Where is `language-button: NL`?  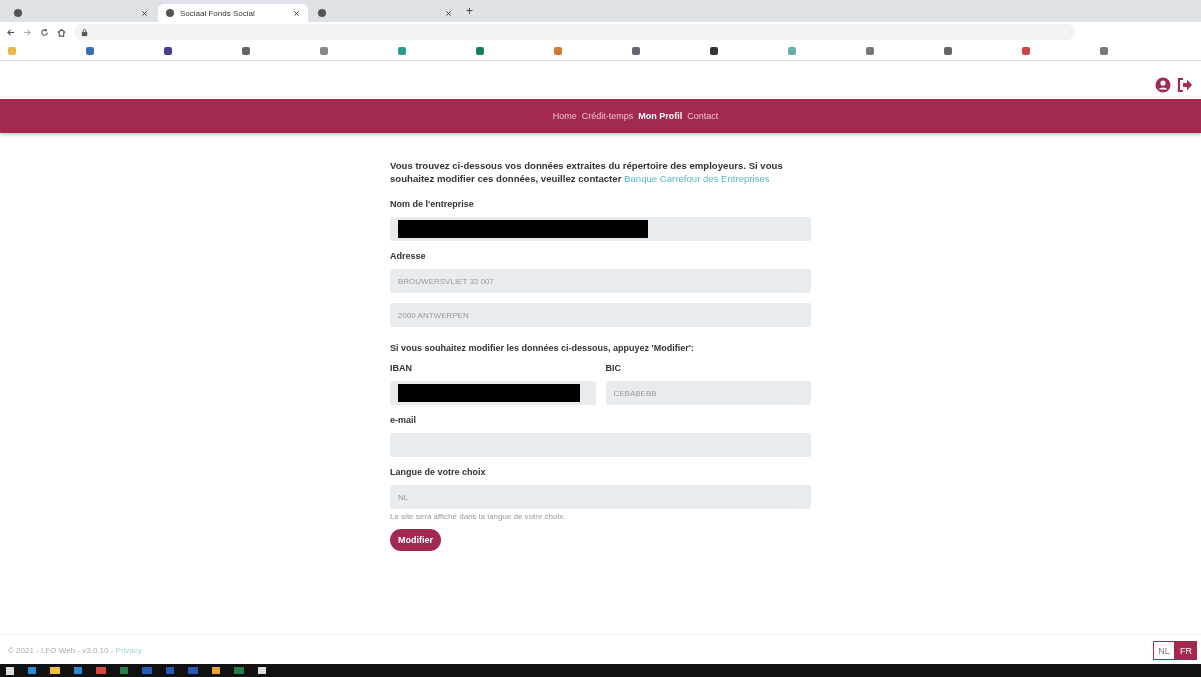
language-button: NL is located at coordinates (1164, 650).